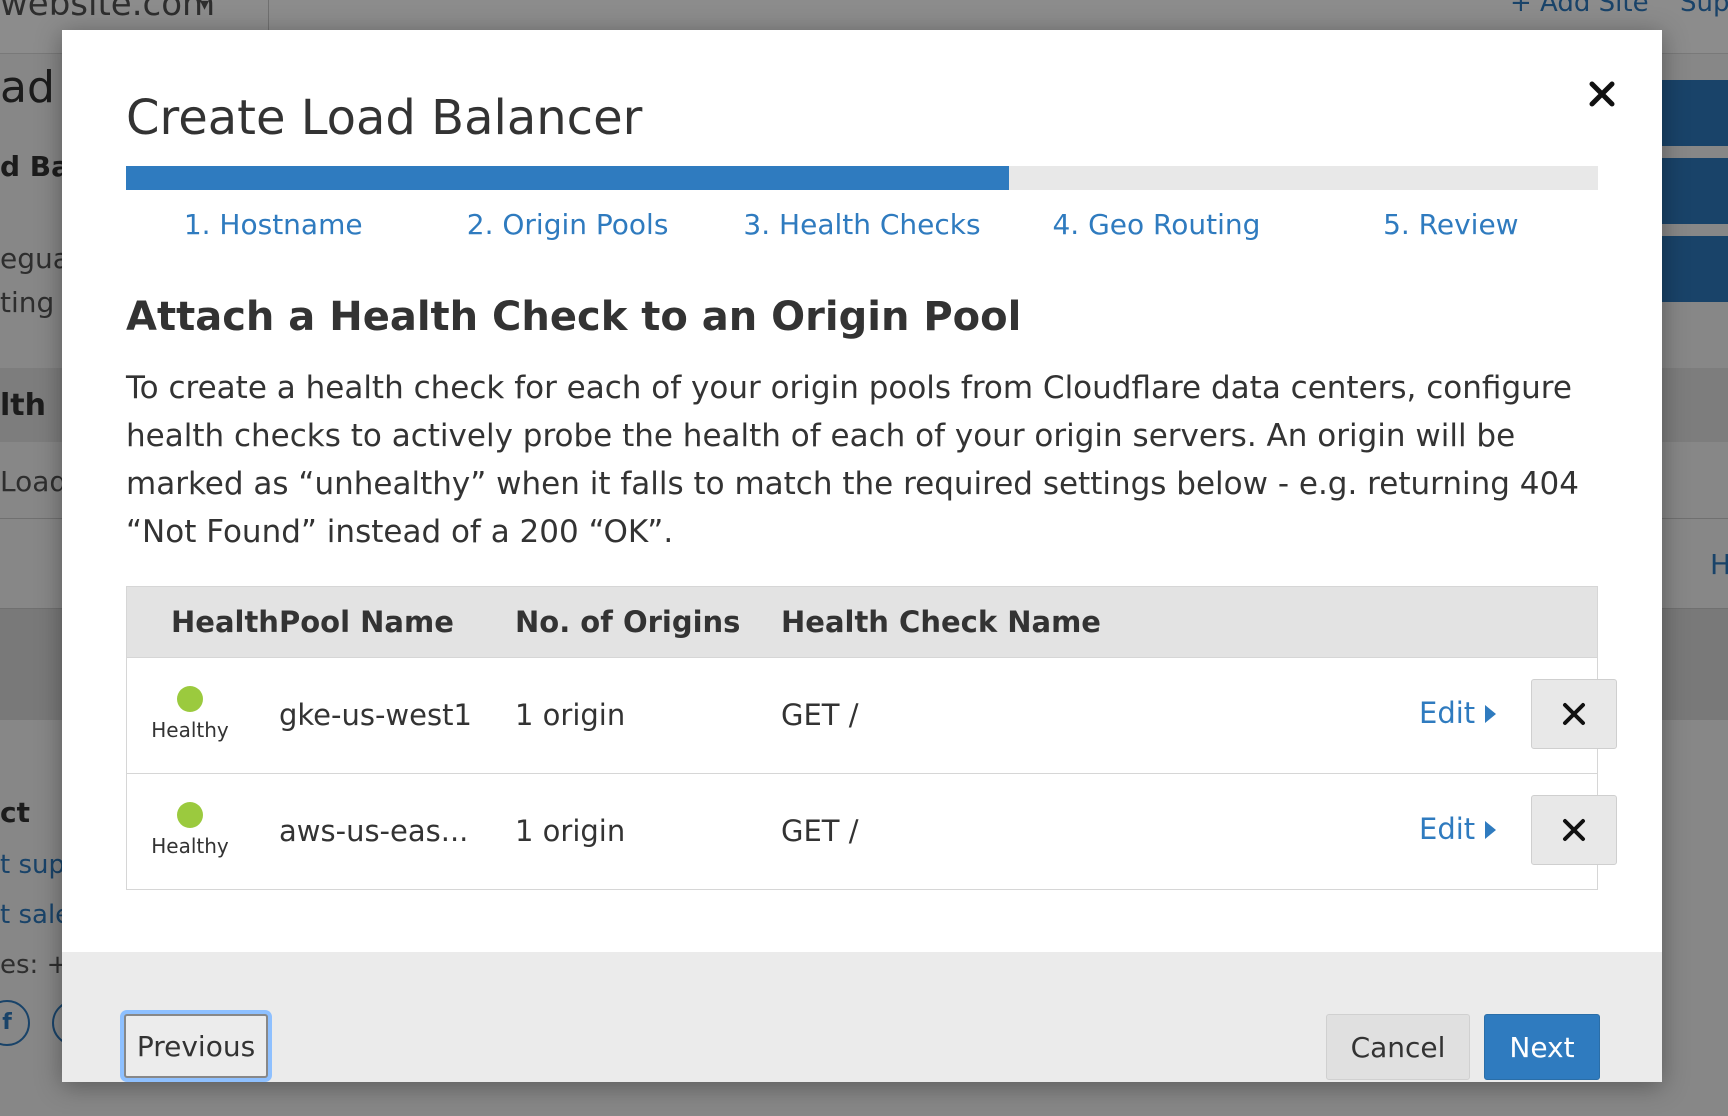  Describe the element at coordinates (225, 622) in the screenshot. I see `column-header-health: Health` at that location.